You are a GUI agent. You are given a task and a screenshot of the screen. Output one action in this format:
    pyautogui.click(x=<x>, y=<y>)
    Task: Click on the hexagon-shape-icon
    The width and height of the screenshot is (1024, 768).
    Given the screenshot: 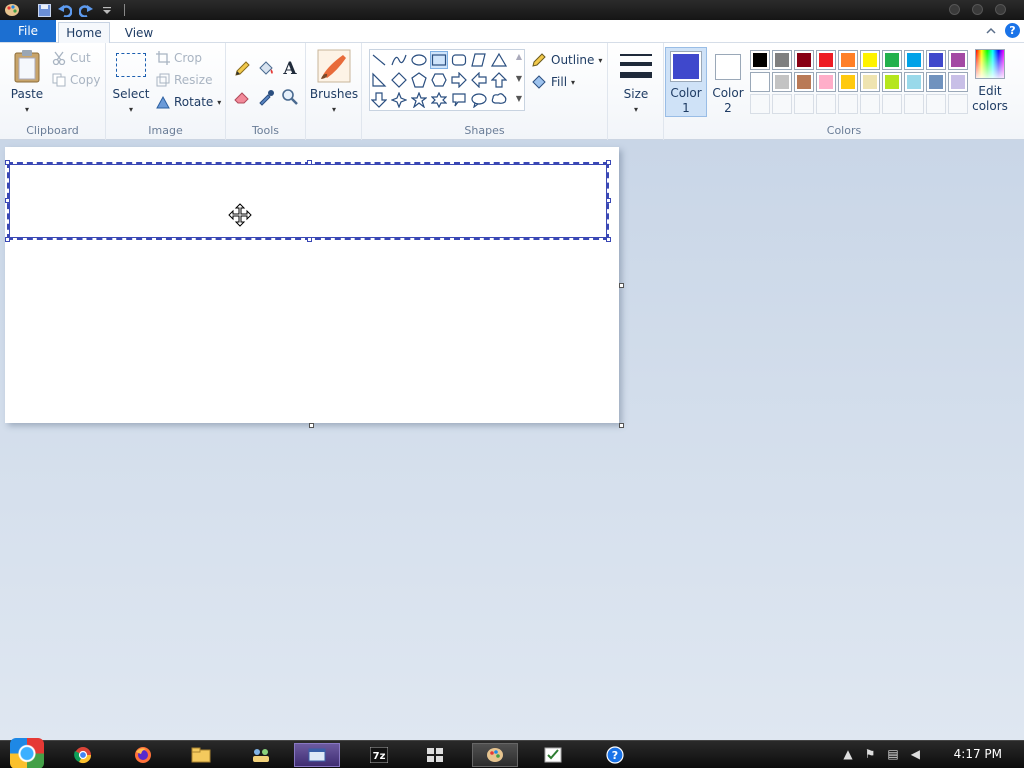 What is the action you would take?
    pyautogui.click(x=439, y=80)
    